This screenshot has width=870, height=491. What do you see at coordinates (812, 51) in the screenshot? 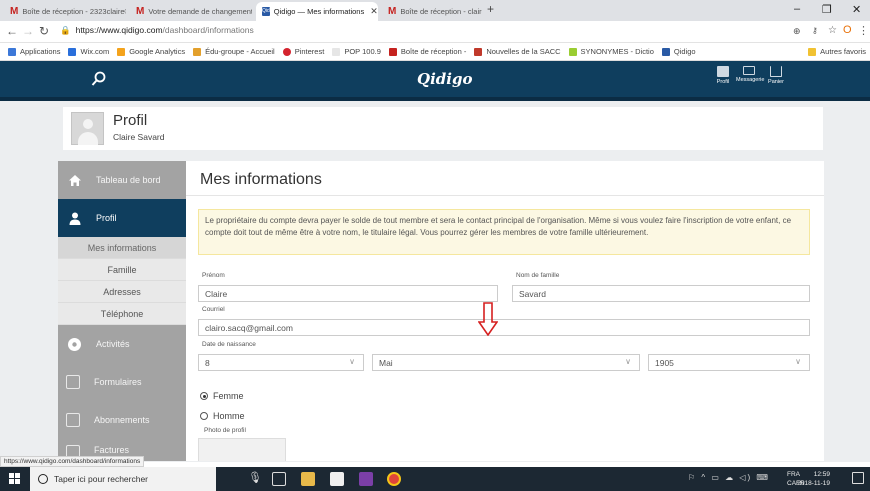
I see `folder-icon` at bounding box center [812, 51].